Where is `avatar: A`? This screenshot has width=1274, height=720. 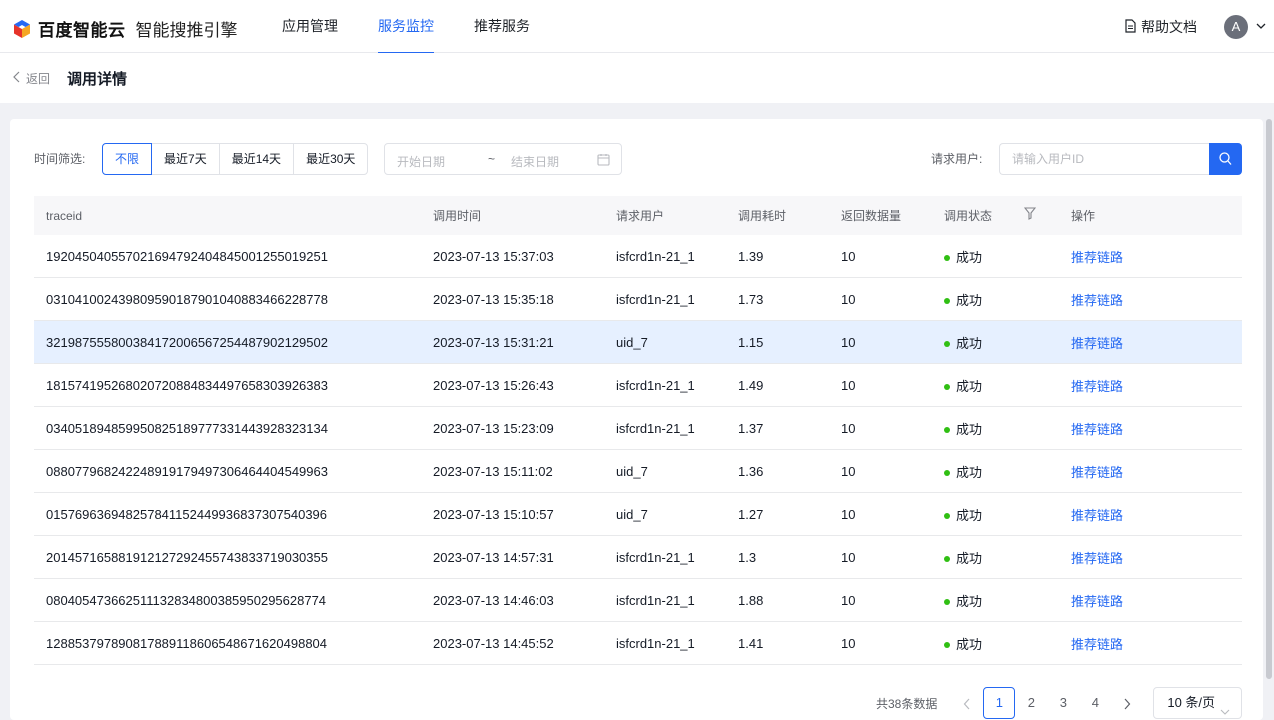
avatar: A is located at coordinates (1236, 27).